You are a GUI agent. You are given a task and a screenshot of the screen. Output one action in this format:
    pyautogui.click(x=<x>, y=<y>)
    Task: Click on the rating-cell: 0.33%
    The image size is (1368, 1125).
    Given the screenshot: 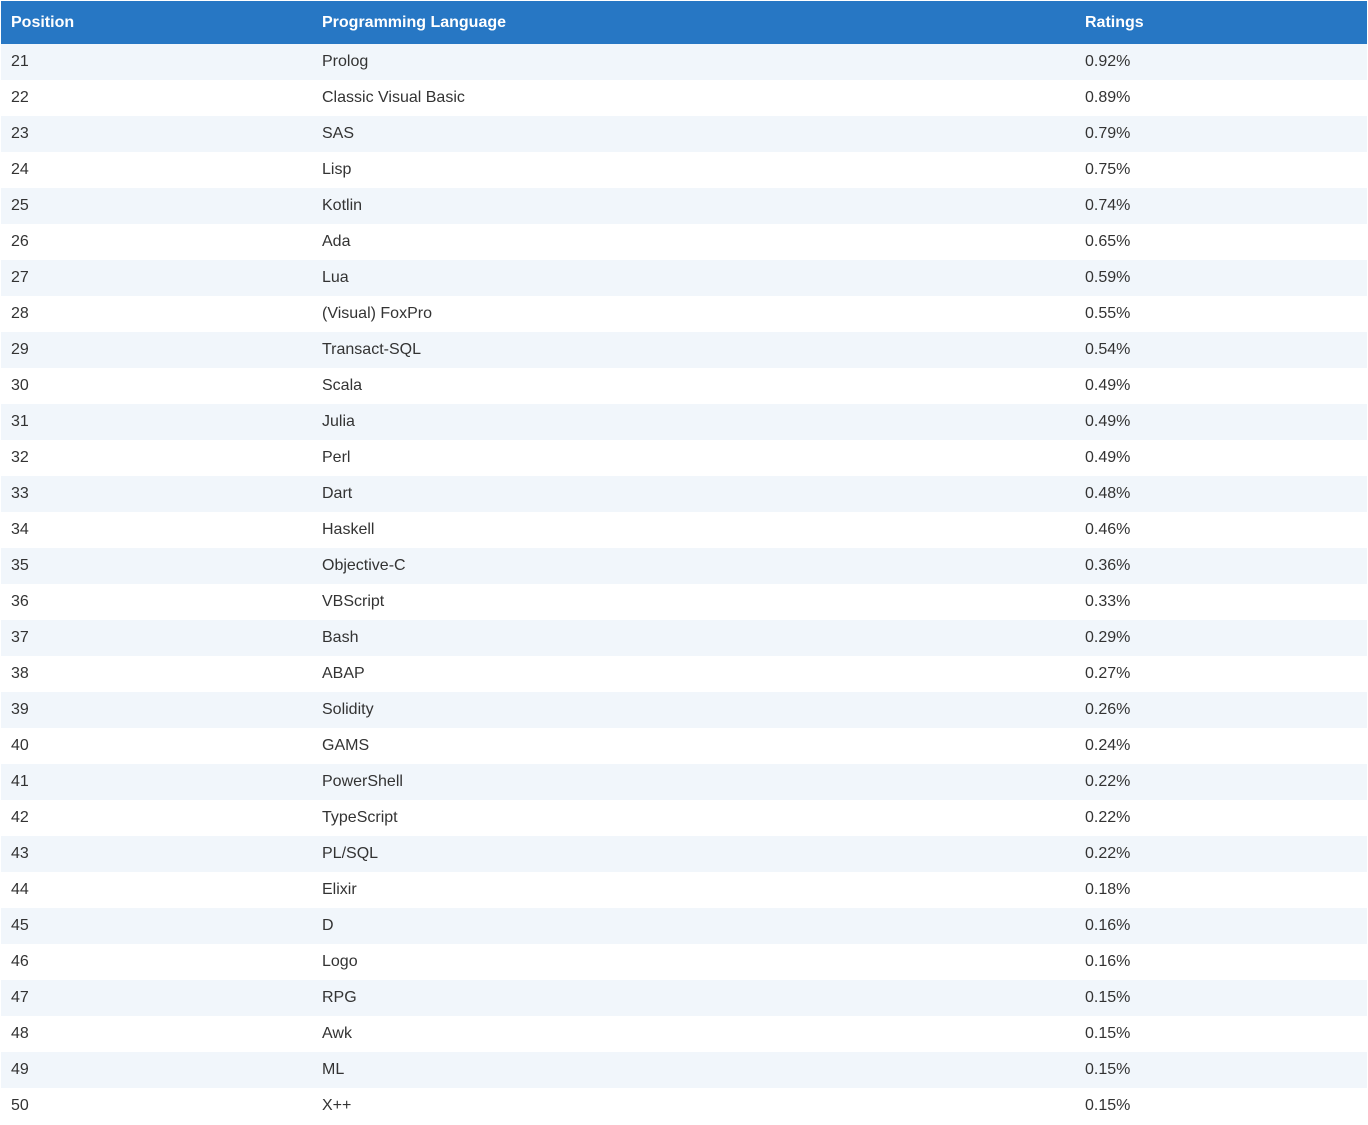 What is the action you would take?
    pyautogui.click(x=1108, y=601)
    